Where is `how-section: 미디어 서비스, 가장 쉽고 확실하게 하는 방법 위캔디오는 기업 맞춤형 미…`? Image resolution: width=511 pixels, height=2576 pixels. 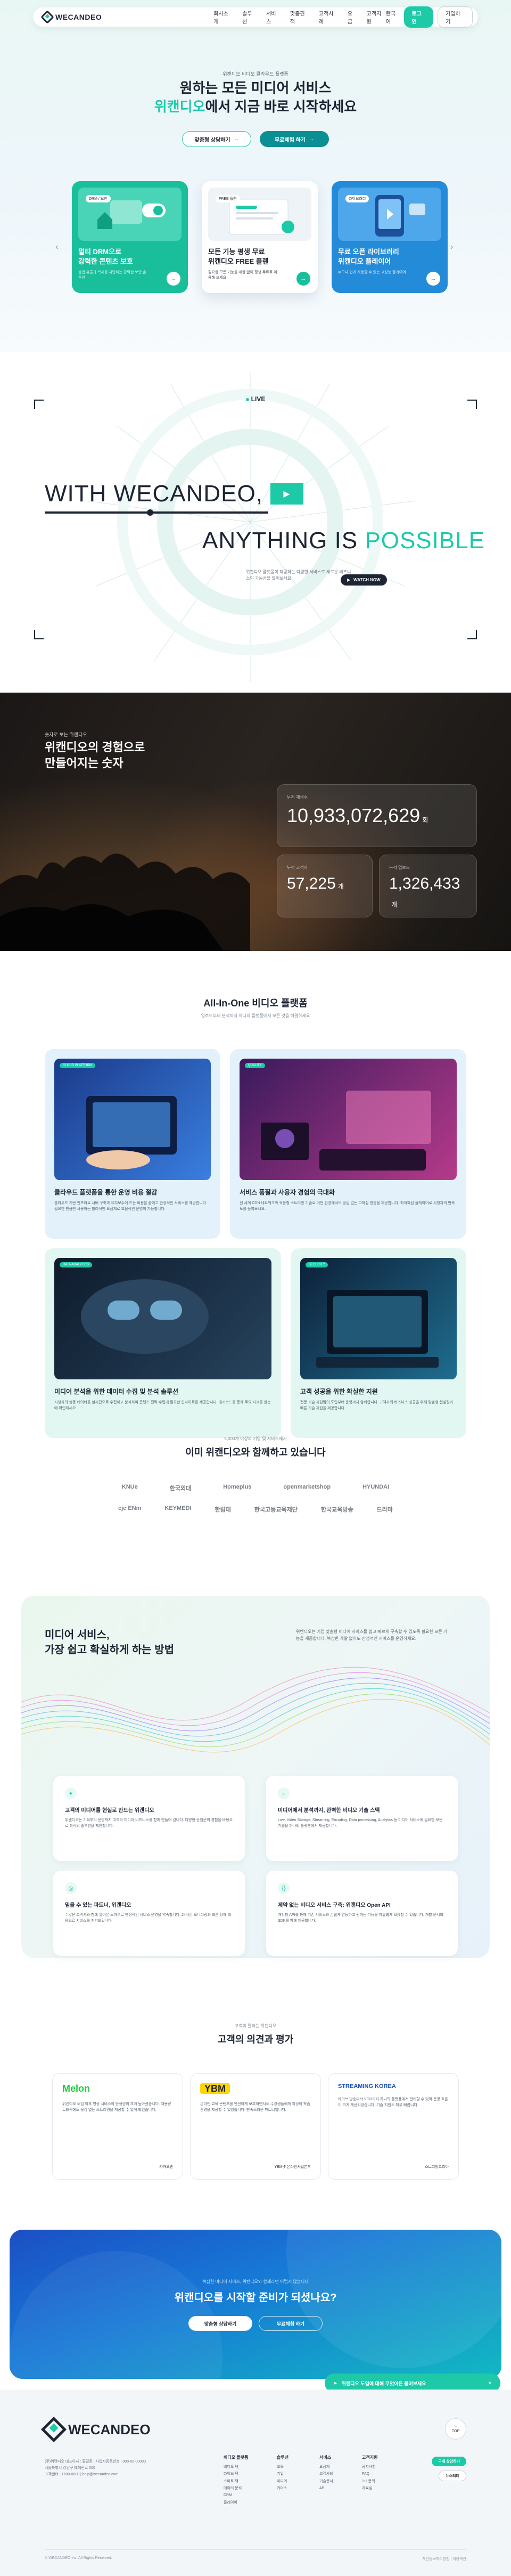
how-section: 미디어 서비스, 가장 쉽고 확실하게 하는 방법 위캔디오는 기업 맞춤형 미… is located at coordinates (256, 1788).